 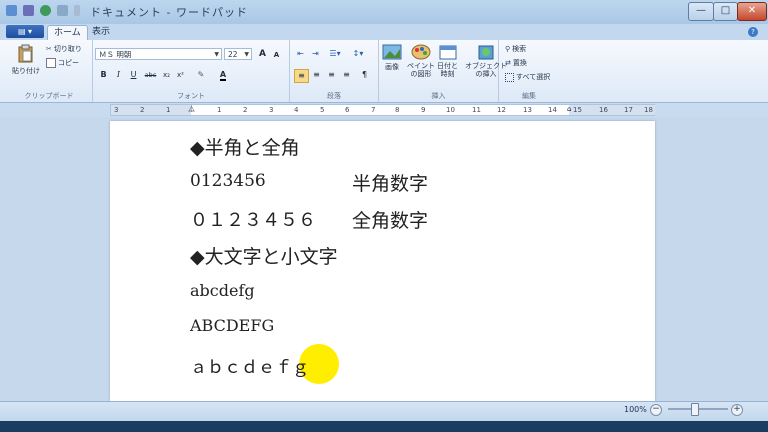 I want to click on maximize-button: □, so click(x=725, y=11).